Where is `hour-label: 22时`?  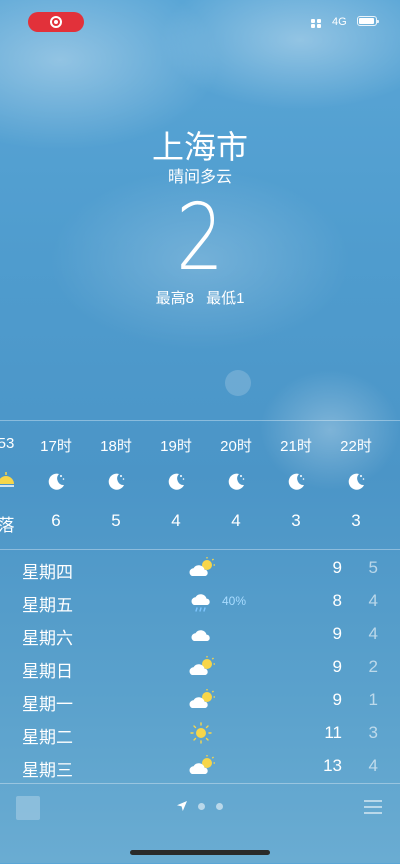
hour-label: 22时 is located at coordinates (356, 446).